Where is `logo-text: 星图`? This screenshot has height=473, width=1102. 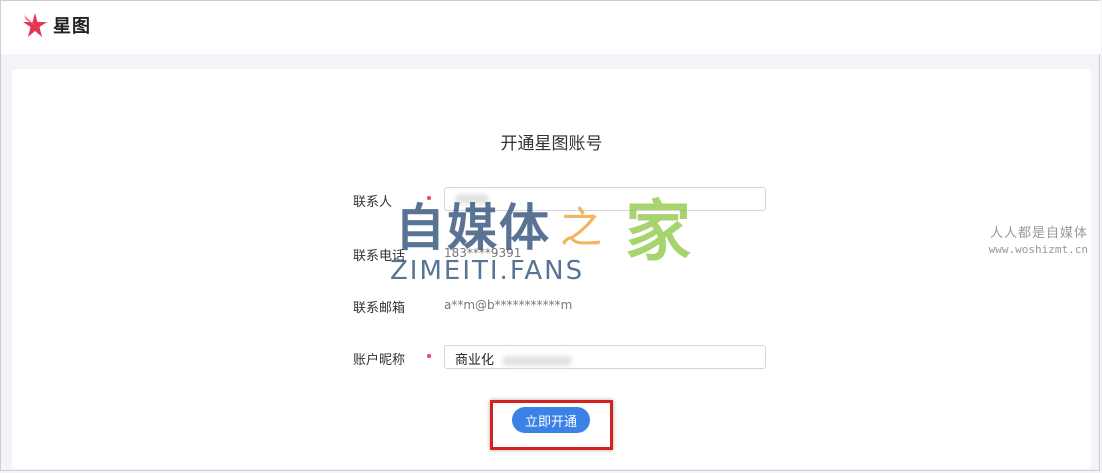
logo-text: 星图 is located at coordinates (72, 26).